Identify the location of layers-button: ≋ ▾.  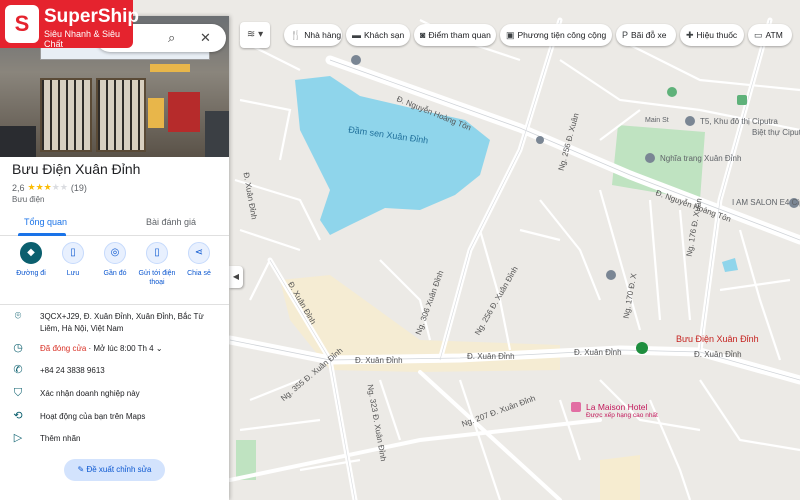
(255, 35).